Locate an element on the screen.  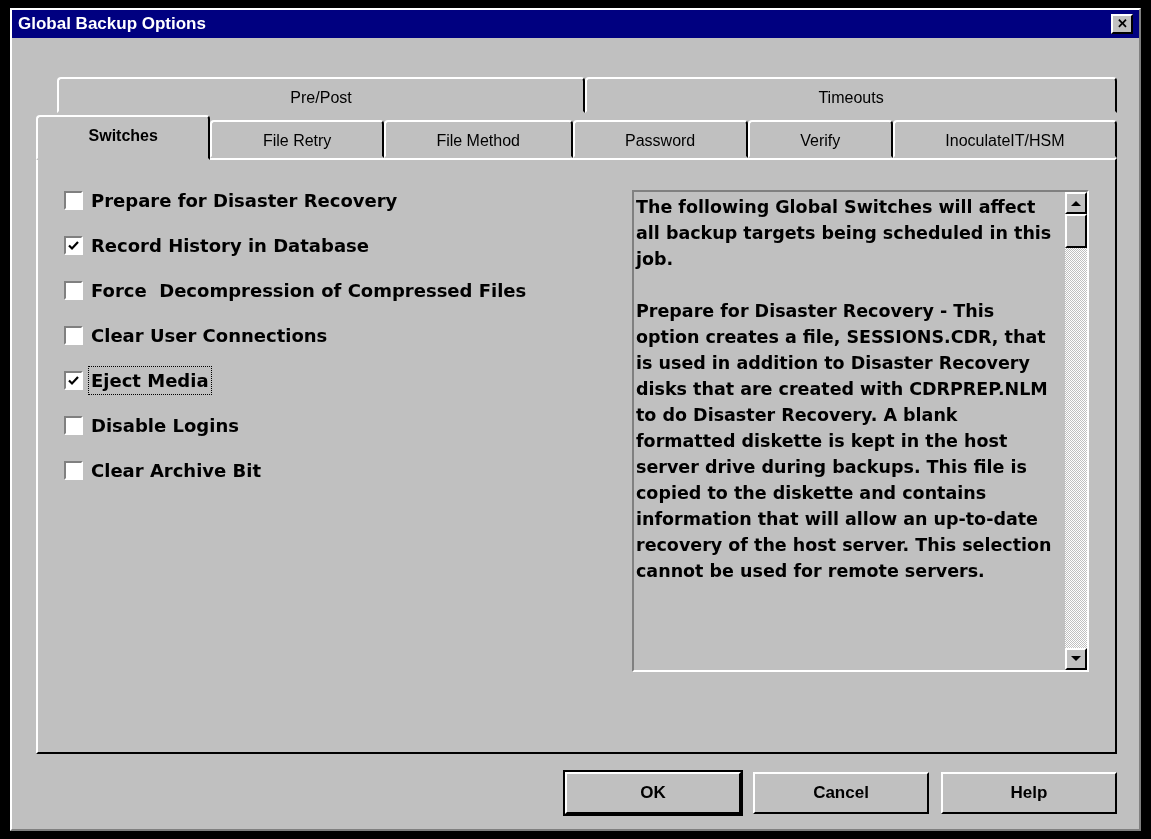
tab: Password is located at coordinates (660, 139).